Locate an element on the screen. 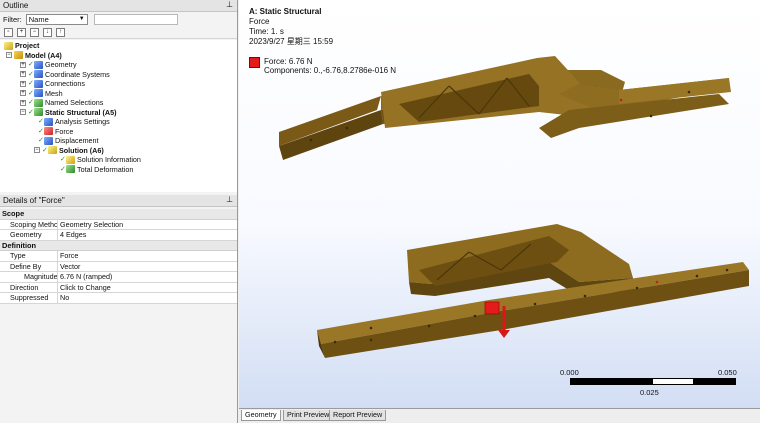 Image resolution: width=760 pixels, height=423 pixels. tree-node-static-structural: − ✓ Static Structural (A5) is located at coordinates (68, 113).